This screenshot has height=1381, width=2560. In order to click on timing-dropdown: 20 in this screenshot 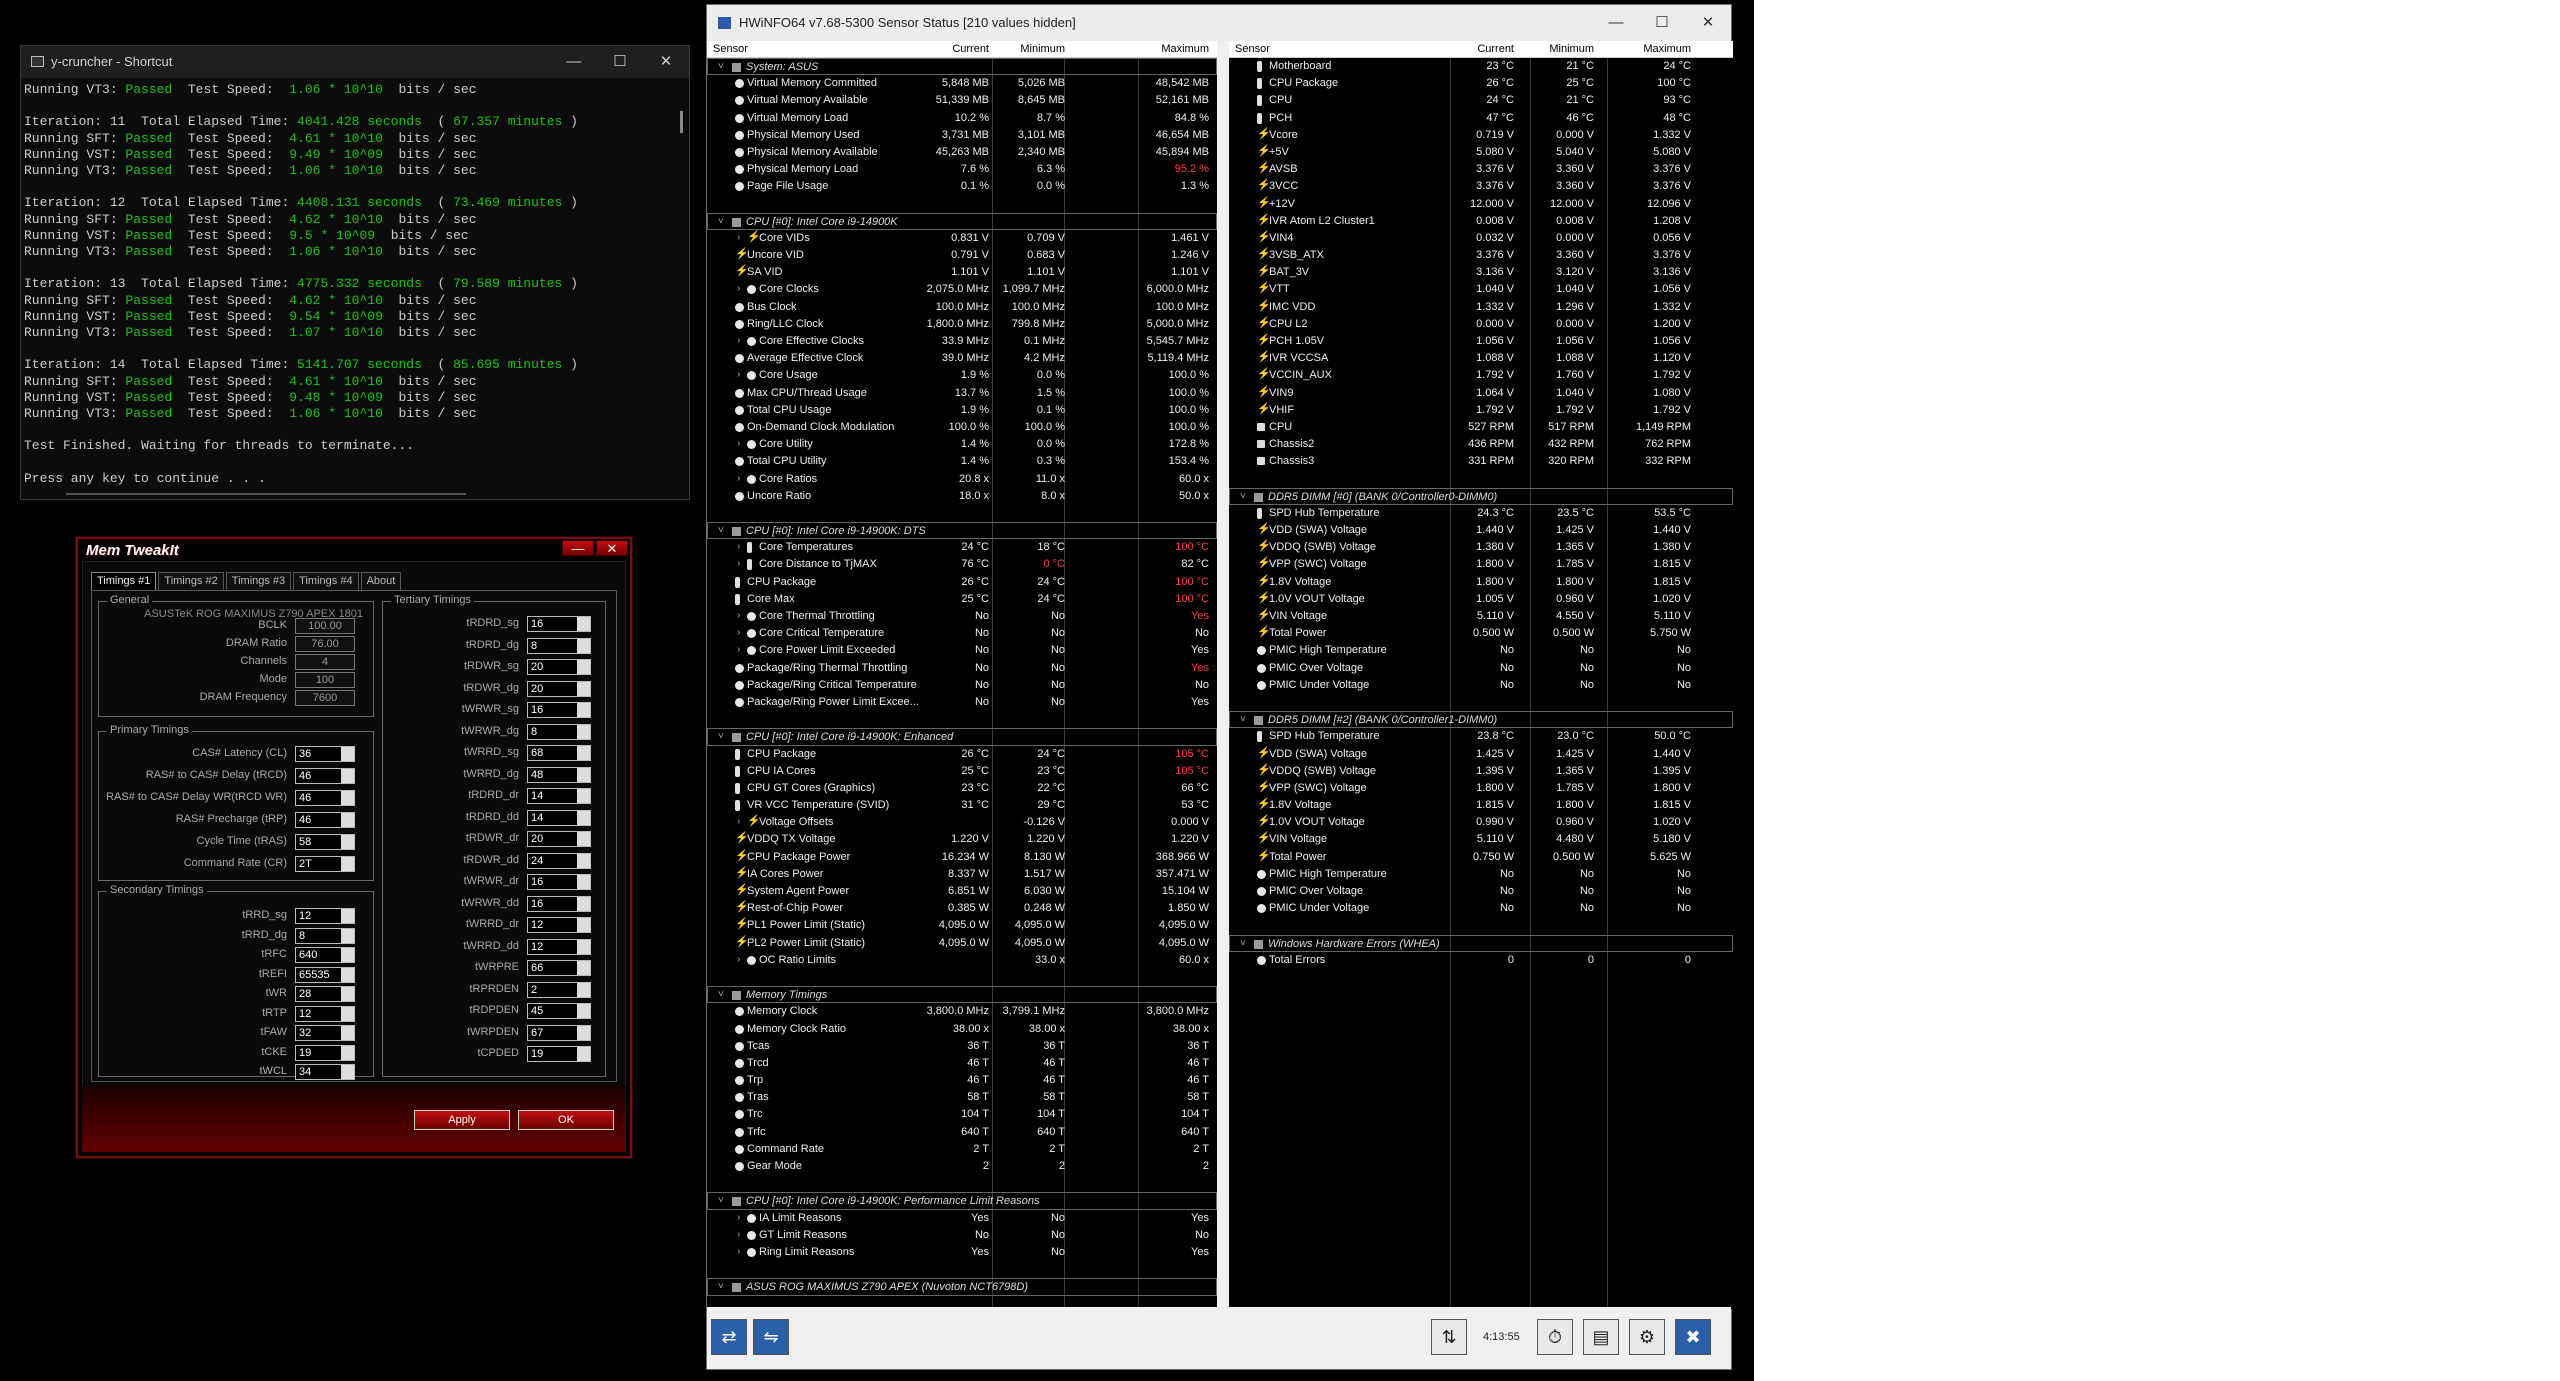, I will do `click(559, 839)`.